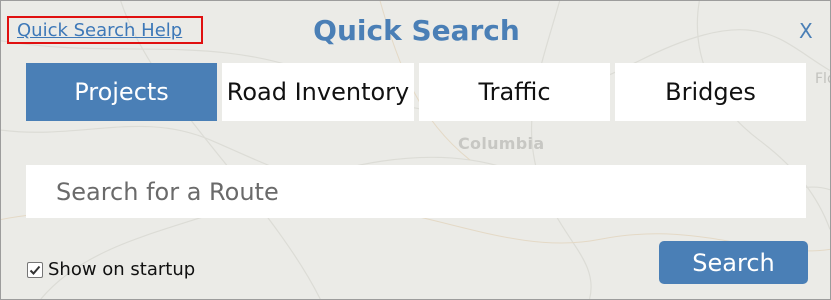  I want to click on checkmark-icon, so click(35, 270).